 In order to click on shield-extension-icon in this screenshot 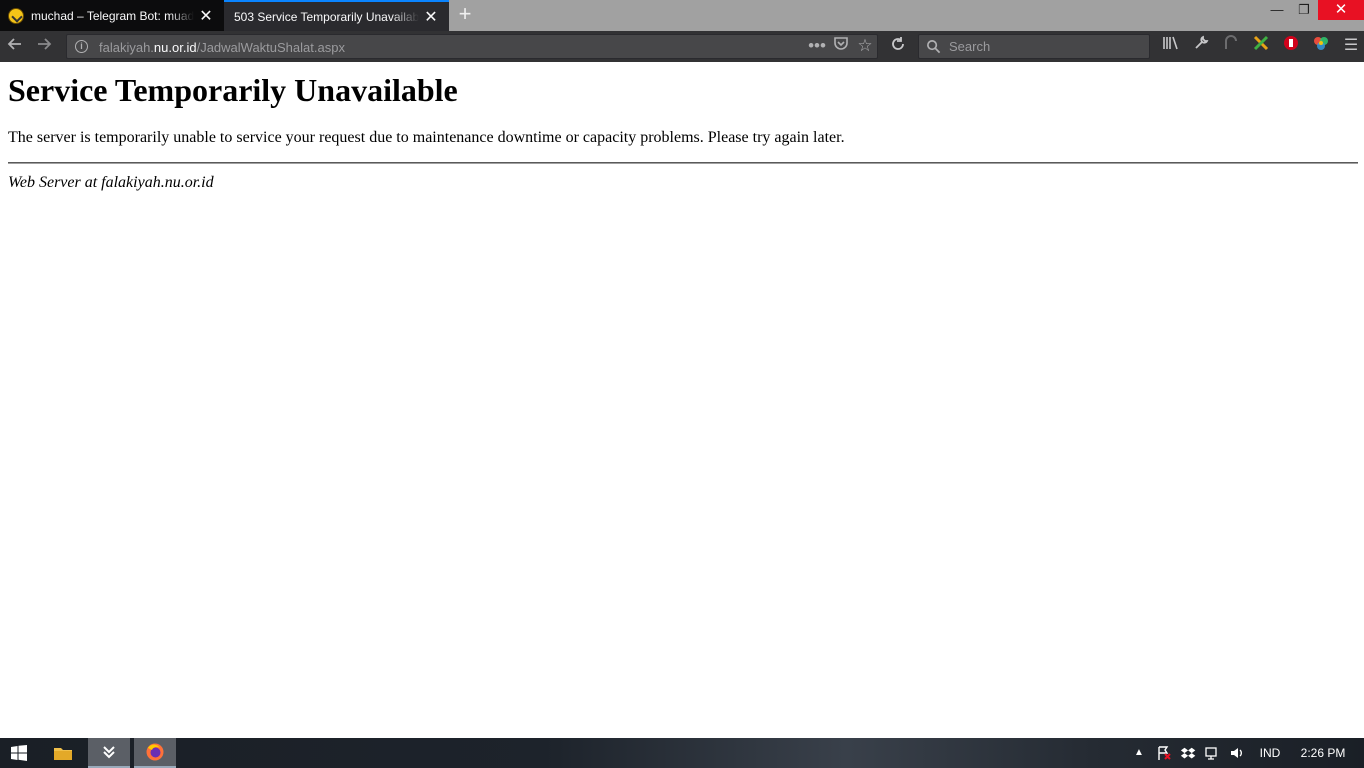, I will do `click(1291, 46)`.